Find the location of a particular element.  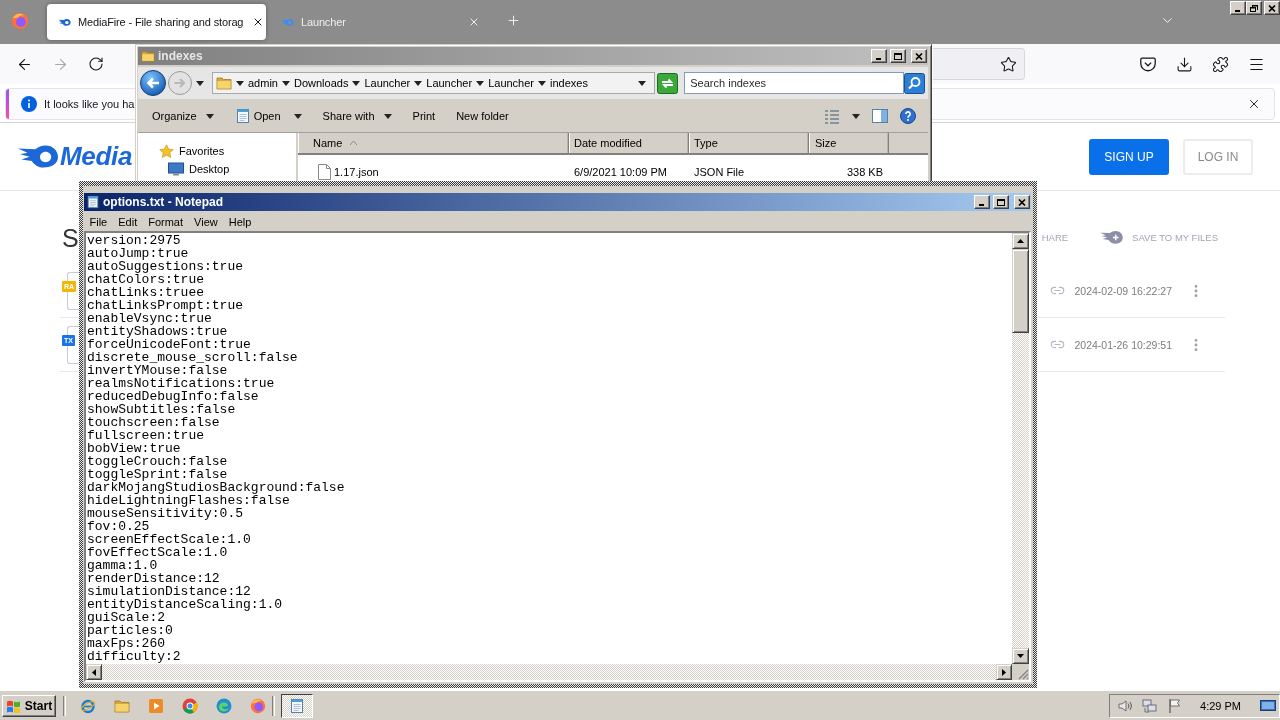

scroll-up-button is located at coordinates (1020, 241).